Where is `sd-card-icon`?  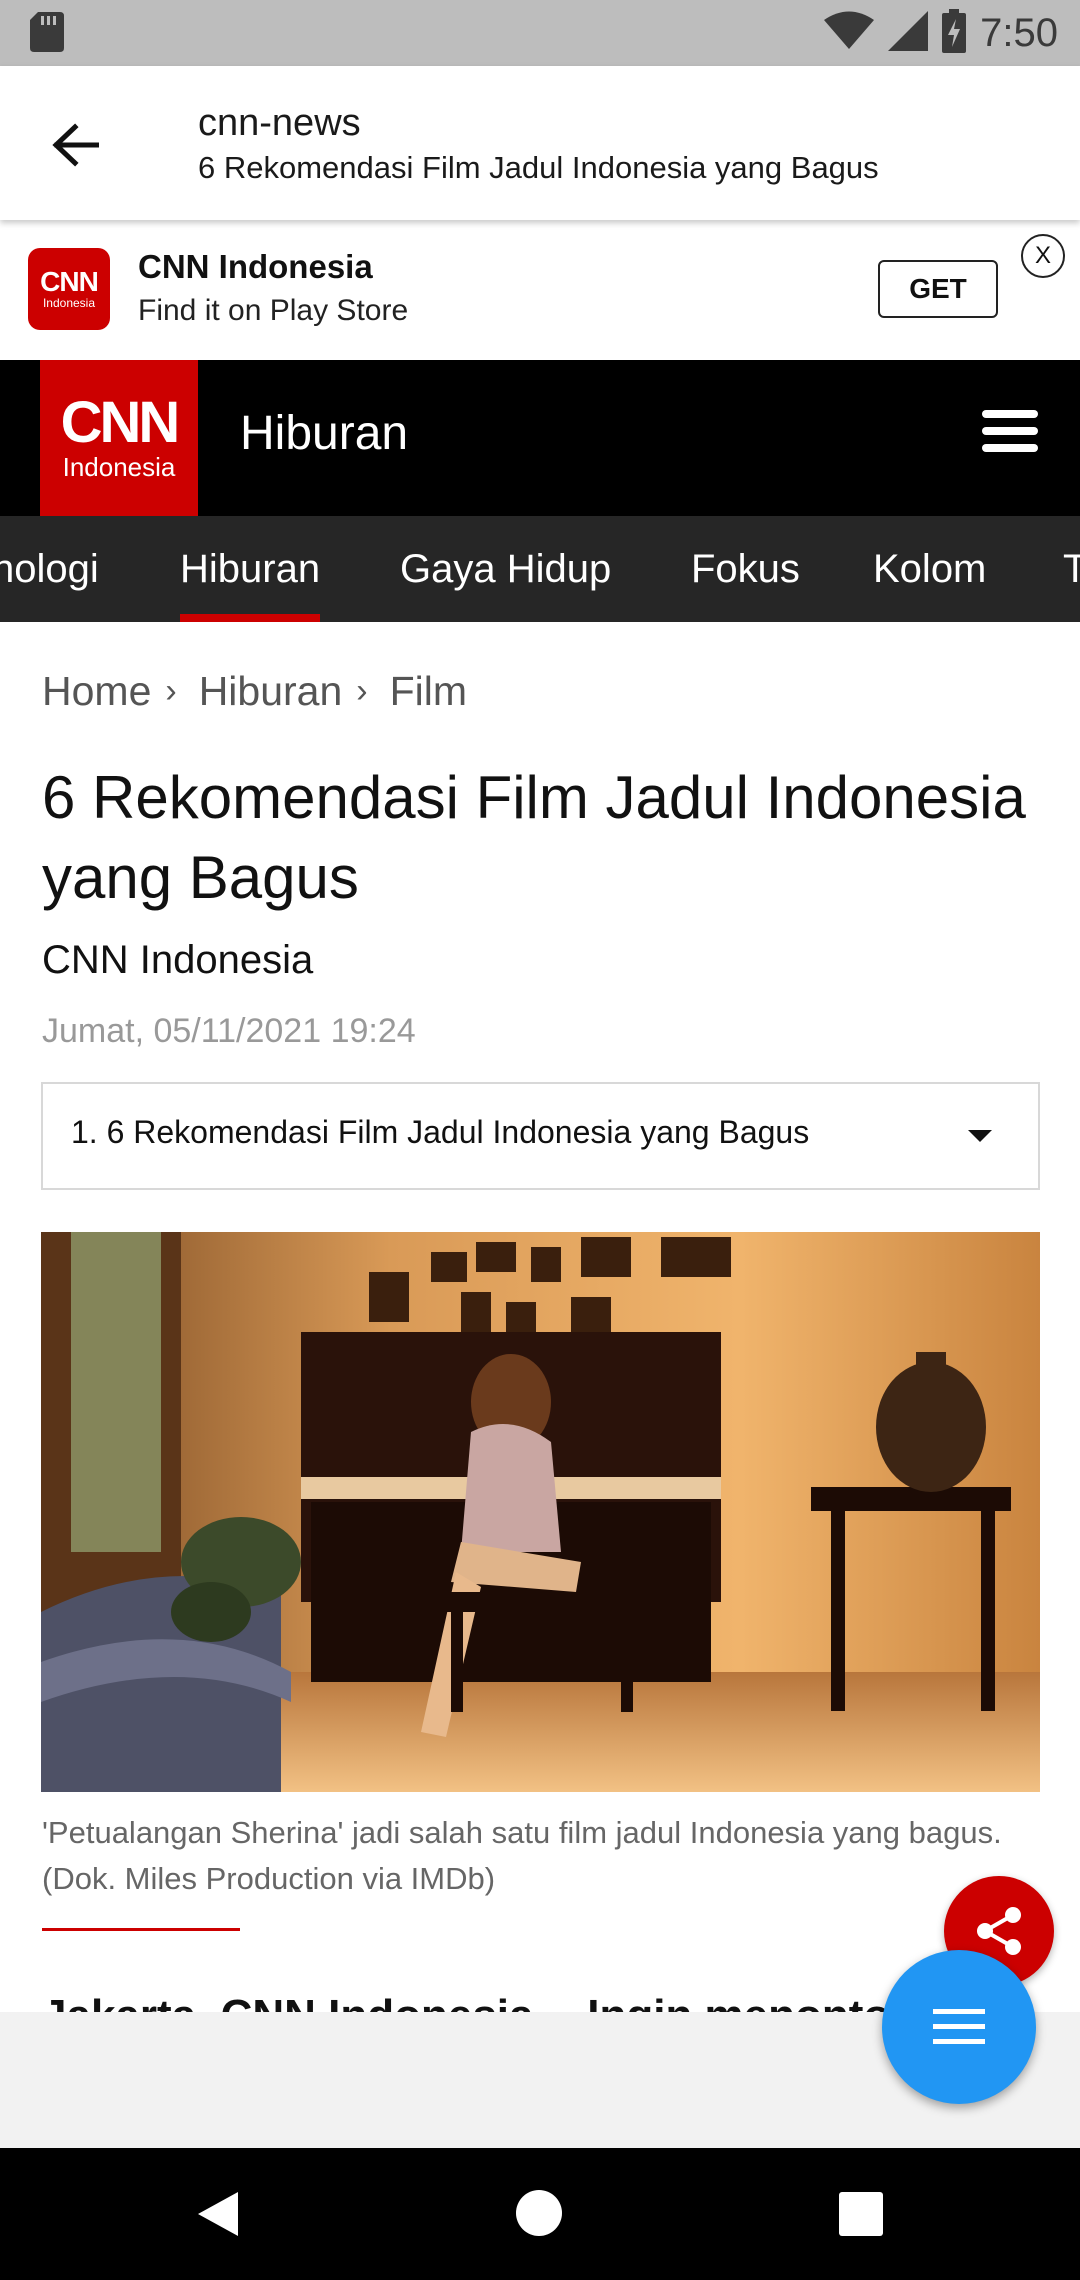 sd-card-icon is located at coordinates (47, 34).